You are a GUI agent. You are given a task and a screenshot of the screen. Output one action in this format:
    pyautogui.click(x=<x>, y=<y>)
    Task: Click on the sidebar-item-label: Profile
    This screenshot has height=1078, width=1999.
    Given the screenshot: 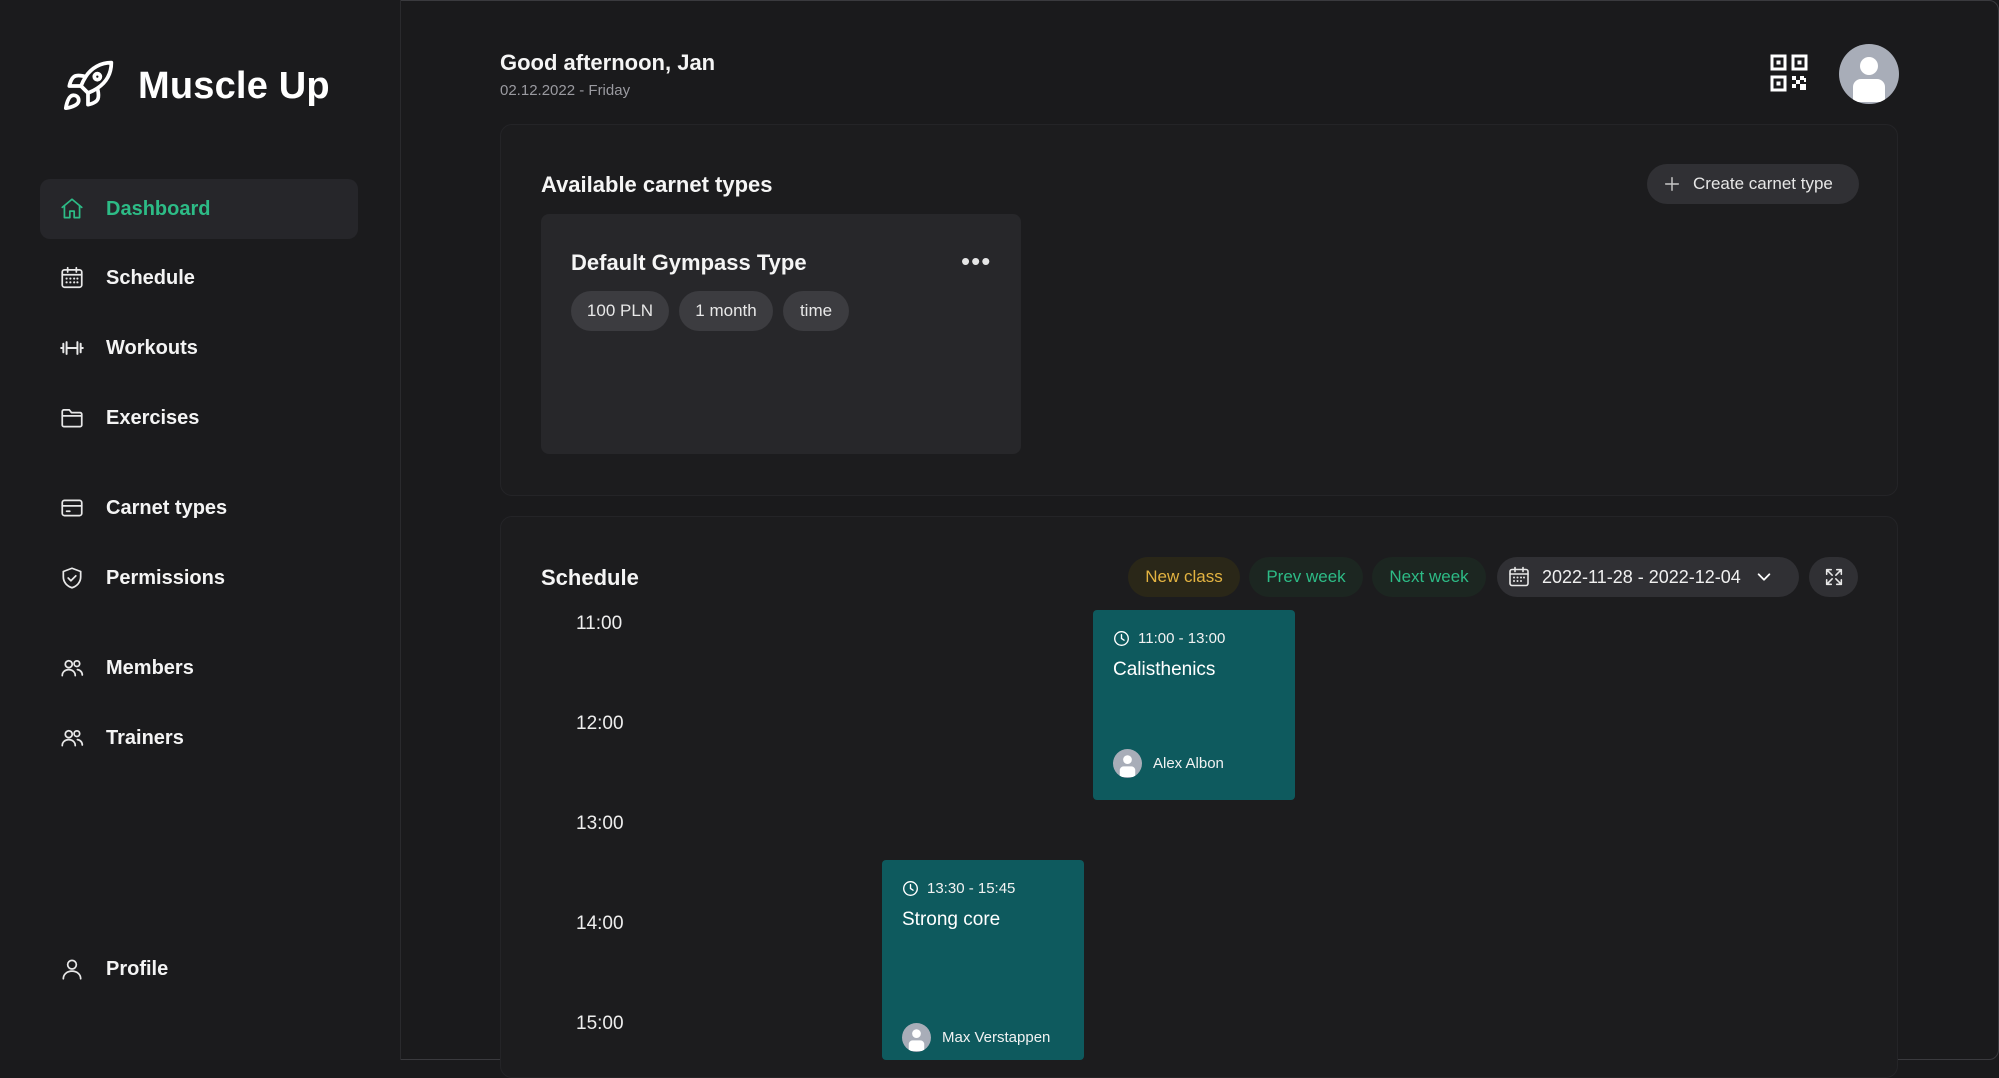 What is the action you would take?
    pyautogui.click(x=137, y=968)
    